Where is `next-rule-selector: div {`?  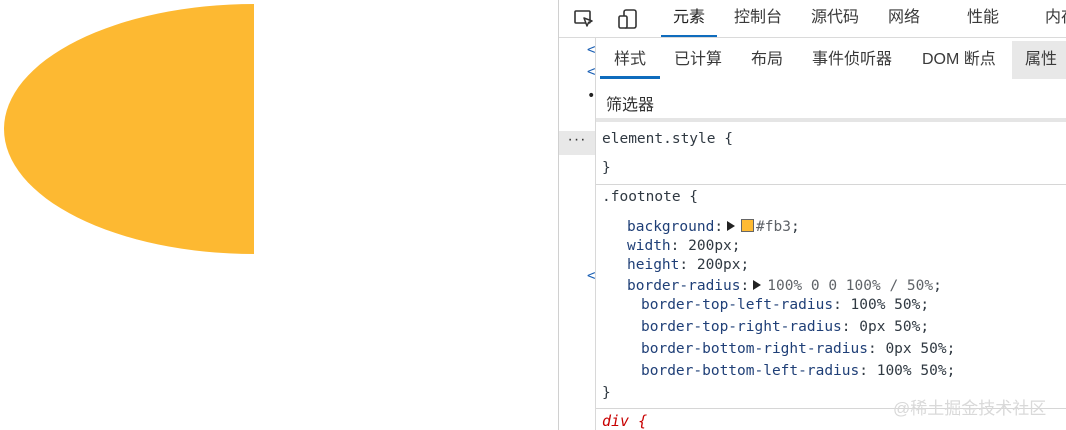
next-rule-selector: div { is located at coordinates (624, 421).